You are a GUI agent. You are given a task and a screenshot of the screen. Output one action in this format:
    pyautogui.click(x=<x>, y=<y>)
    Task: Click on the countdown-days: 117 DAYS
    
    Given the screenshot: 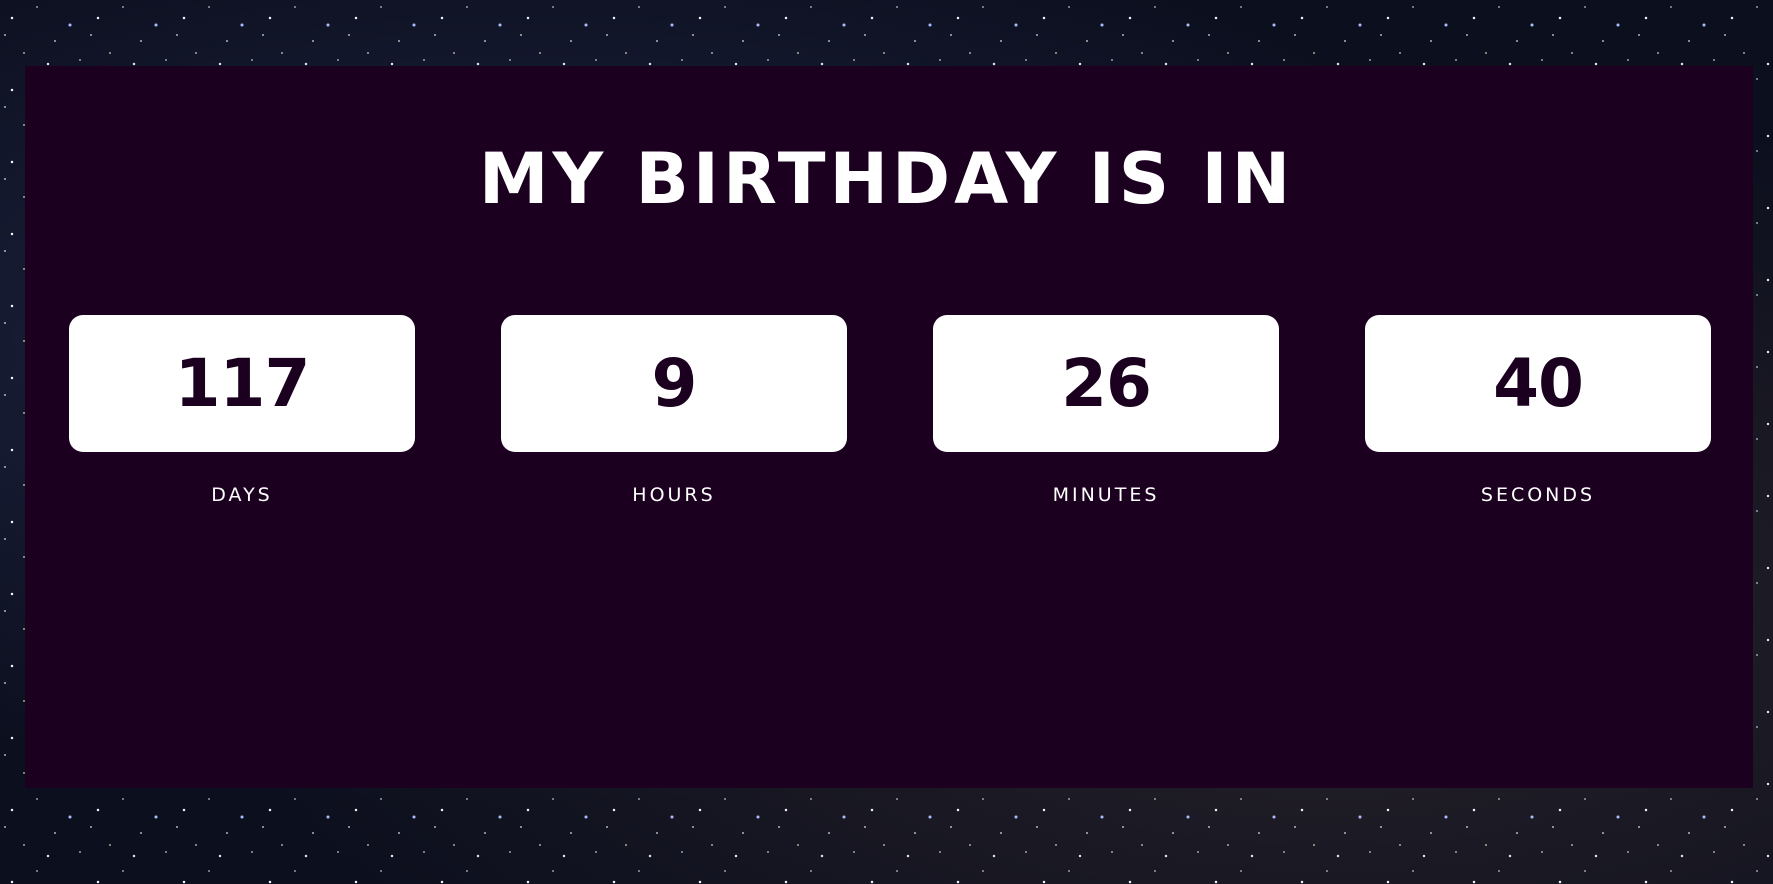 What is the action you would take?
    pyautogui.click(x=242, y=410)
    